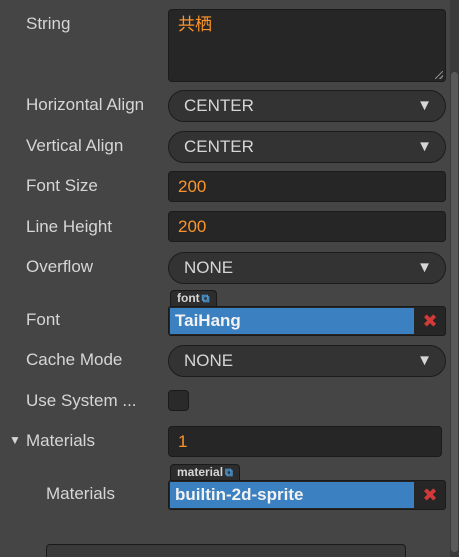 This screenshot has height=557, width=459. What do you see at coordinates (307, 186) in the screenshot?
I see `font-size-input: 200` at bounding box center [307, 186].